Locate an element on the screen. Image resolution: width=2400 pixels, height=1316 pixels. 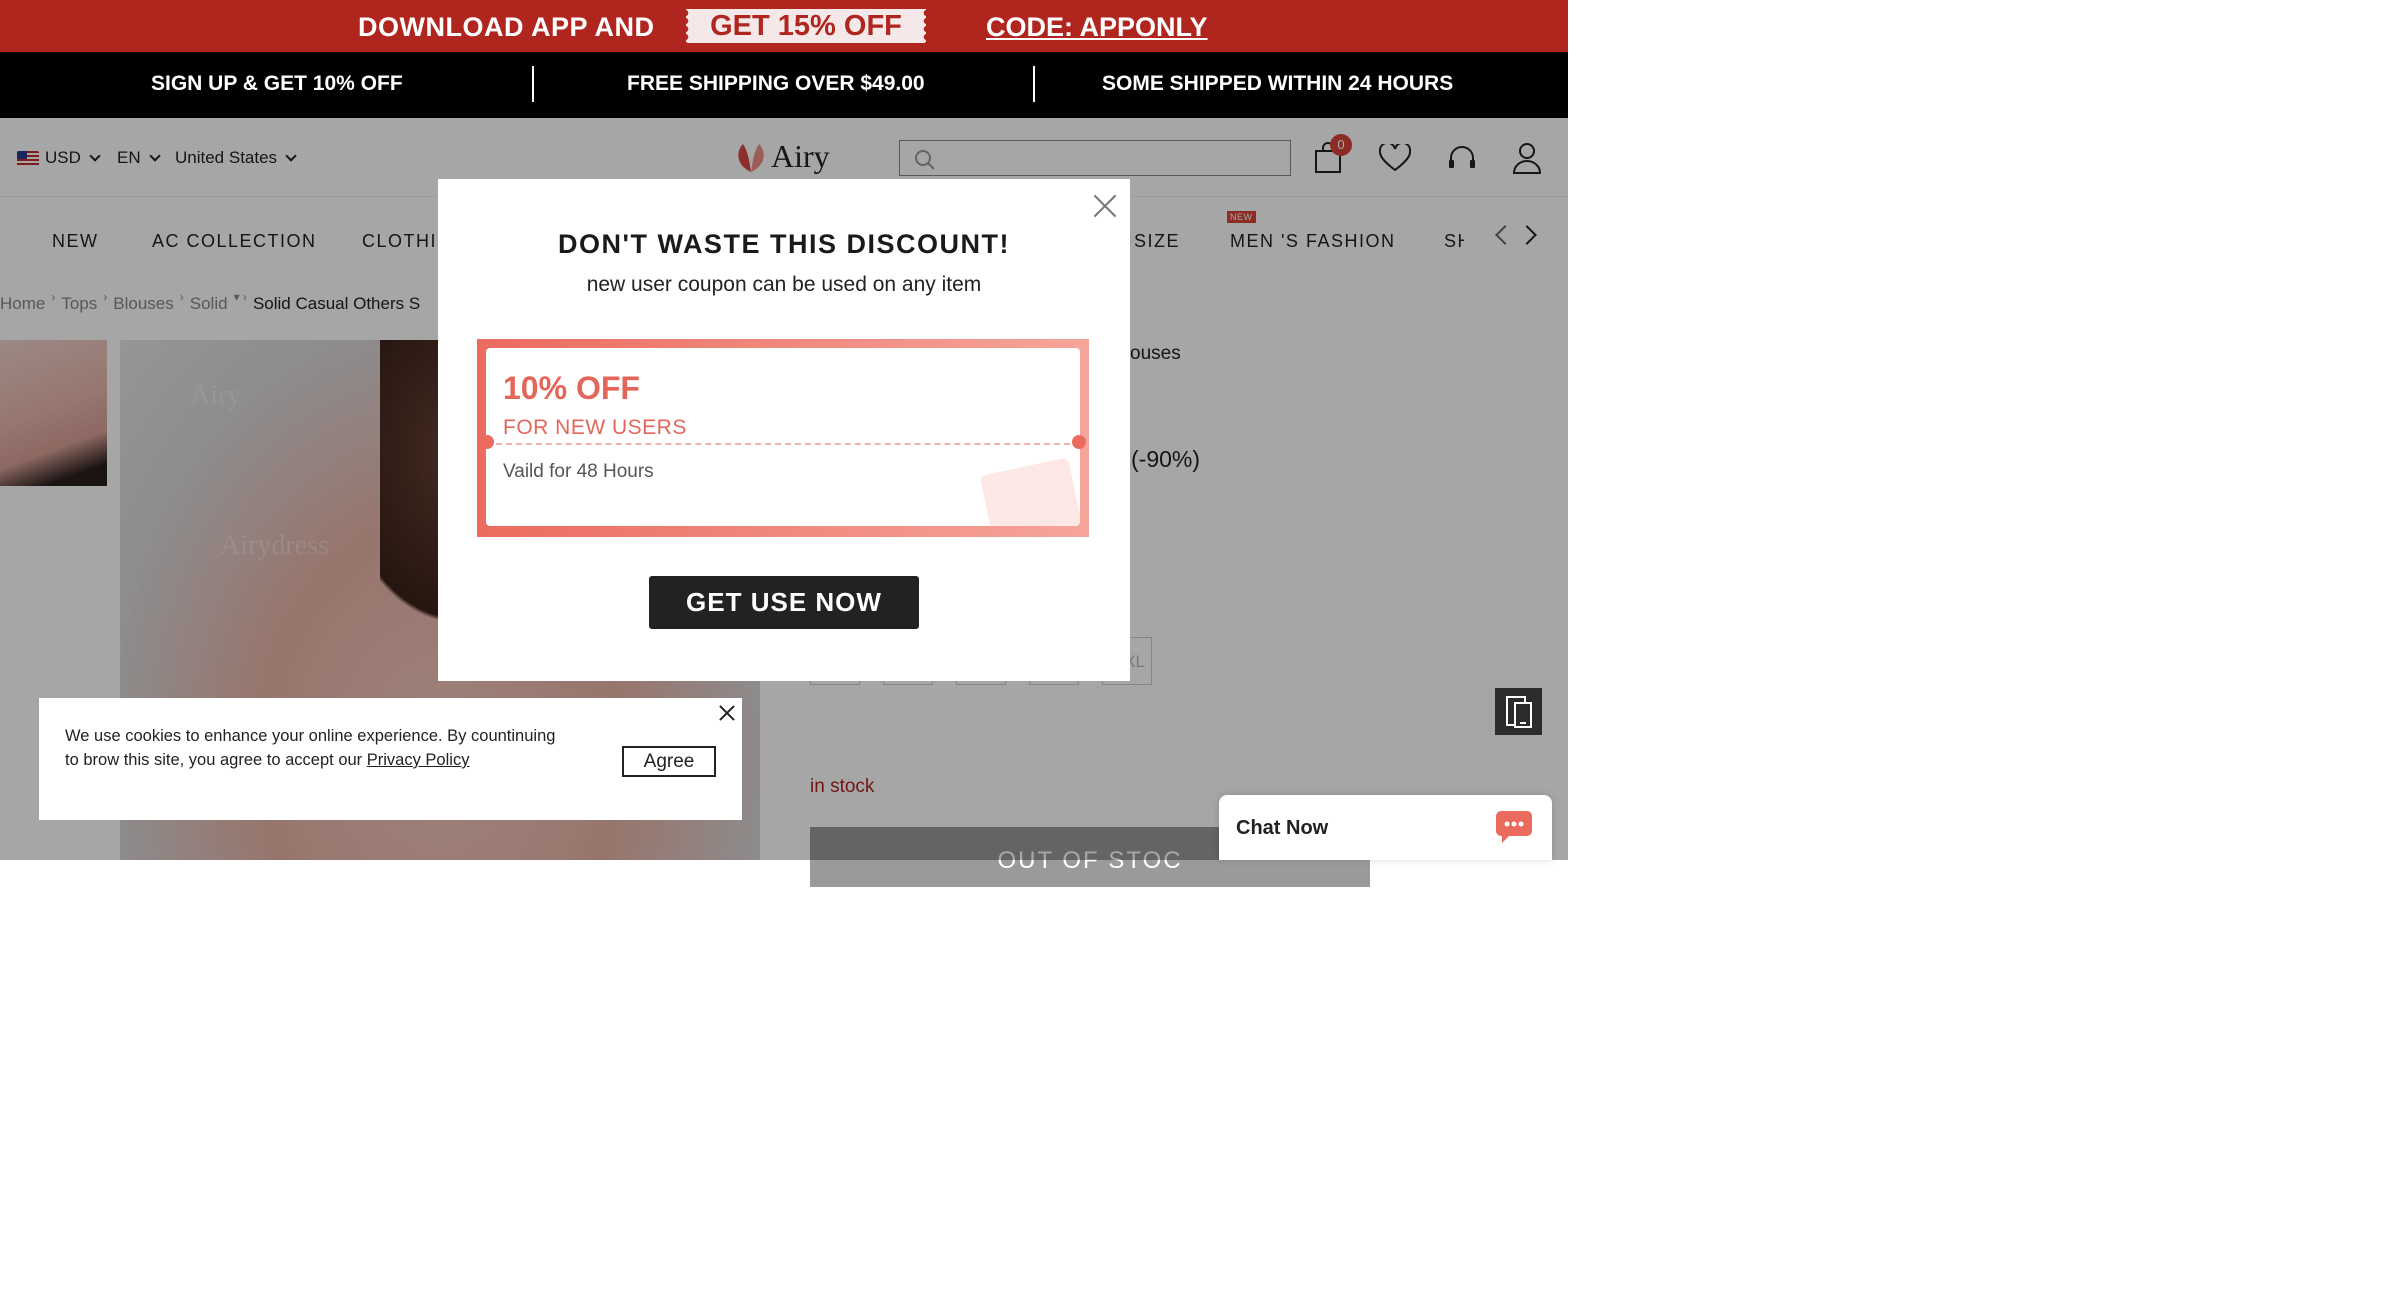
device-switch-button is located at coordinates (1518, 711).